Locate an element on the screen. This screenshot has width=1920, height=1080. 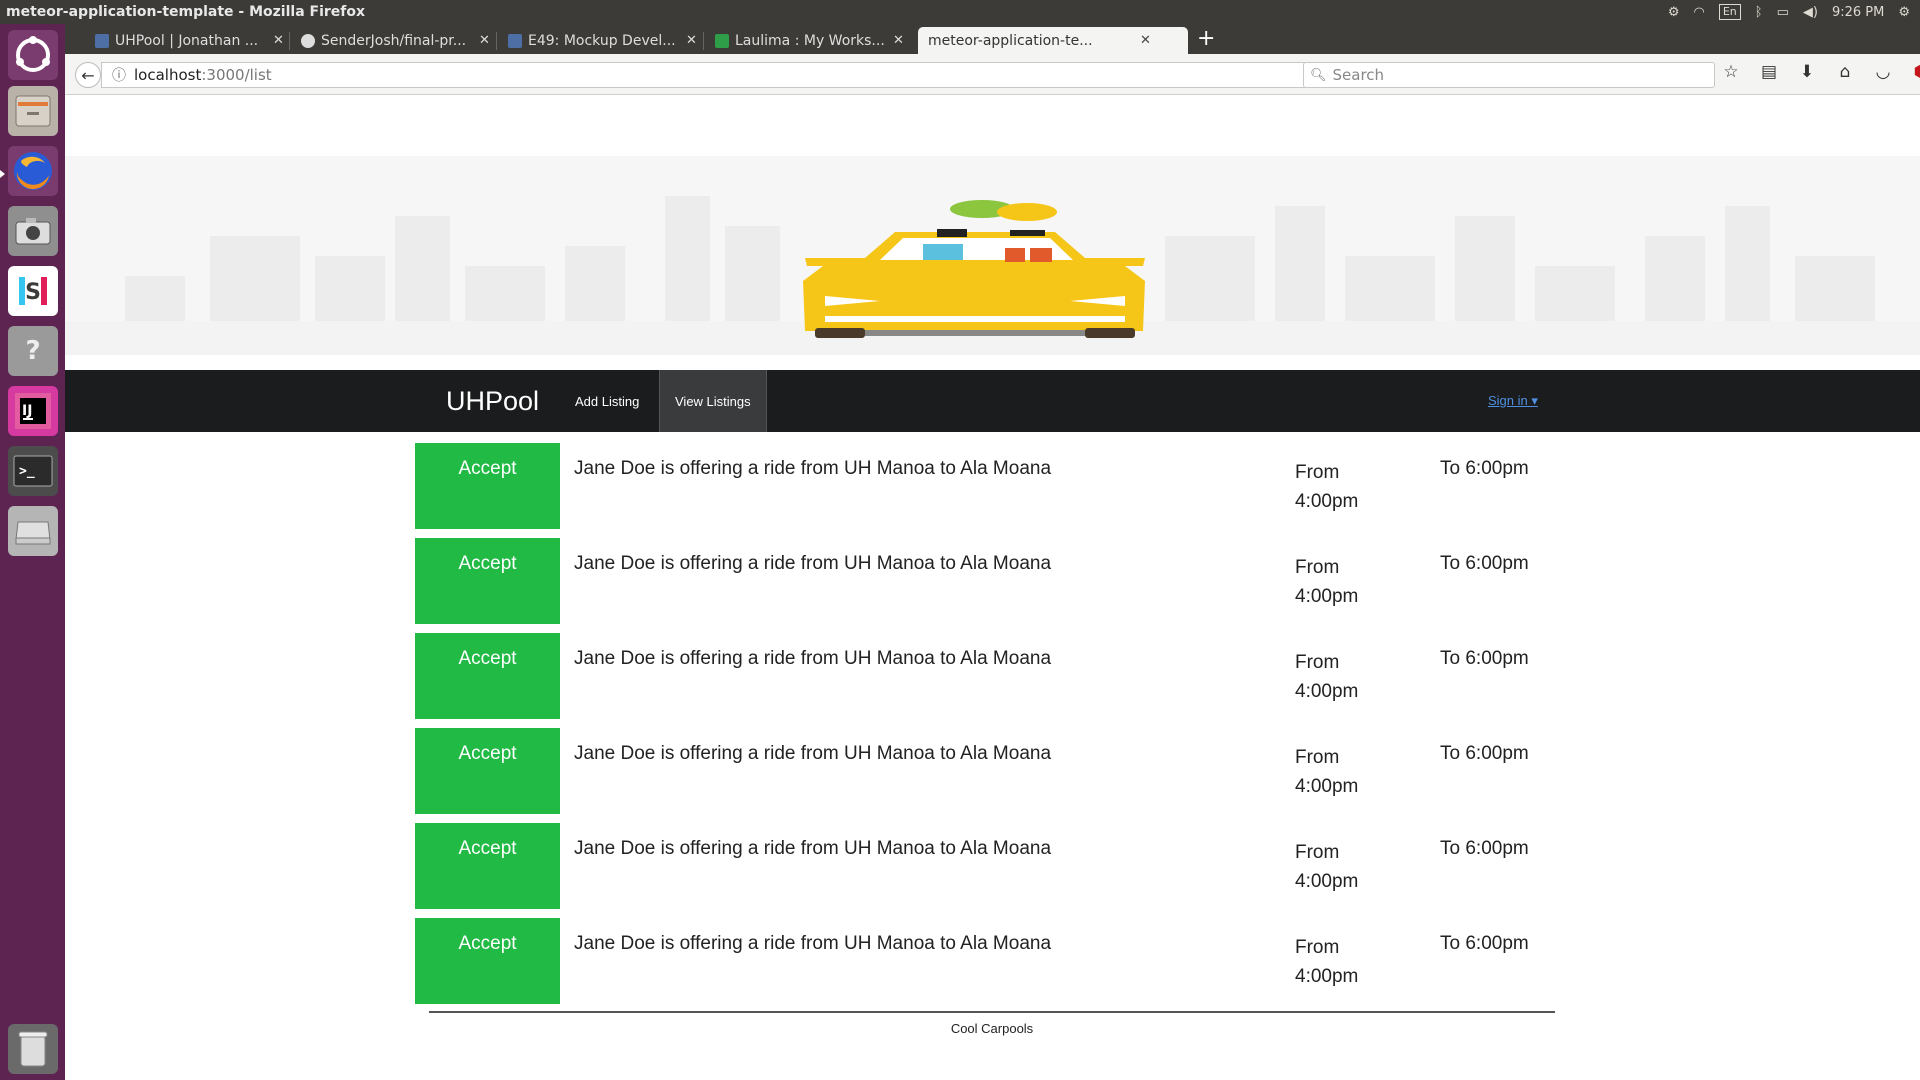
search-placeholder: Search is located at coordinates (1358, 75).